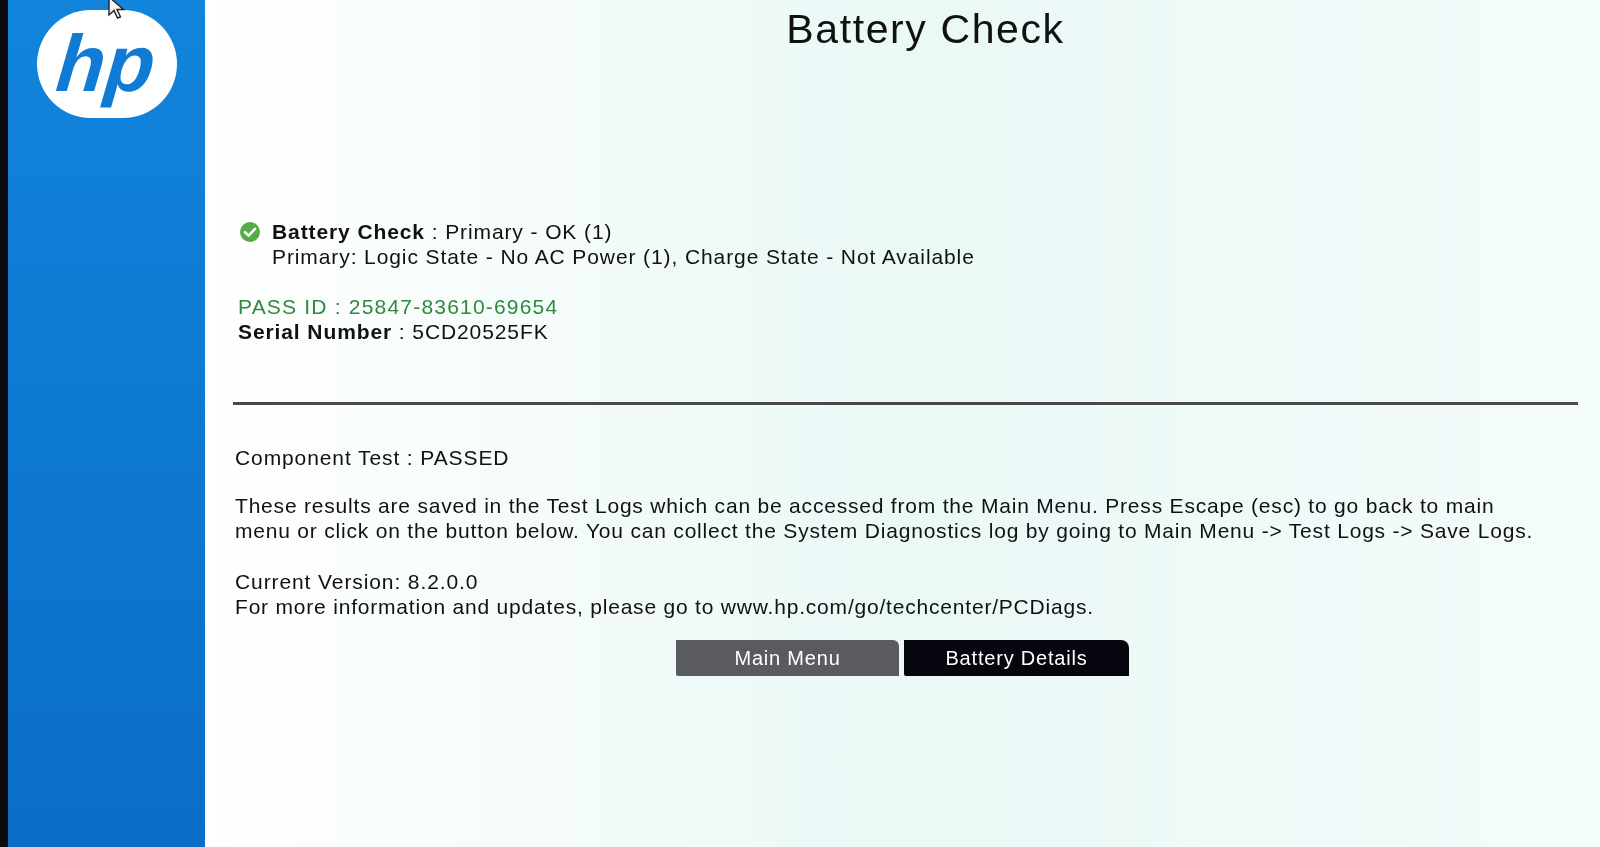 The height and width of the screenshot is (847, 1600). Describe the element at coordinates (787, 658) in the screenshot. I see `dialog-button: Main Menu` at that location.